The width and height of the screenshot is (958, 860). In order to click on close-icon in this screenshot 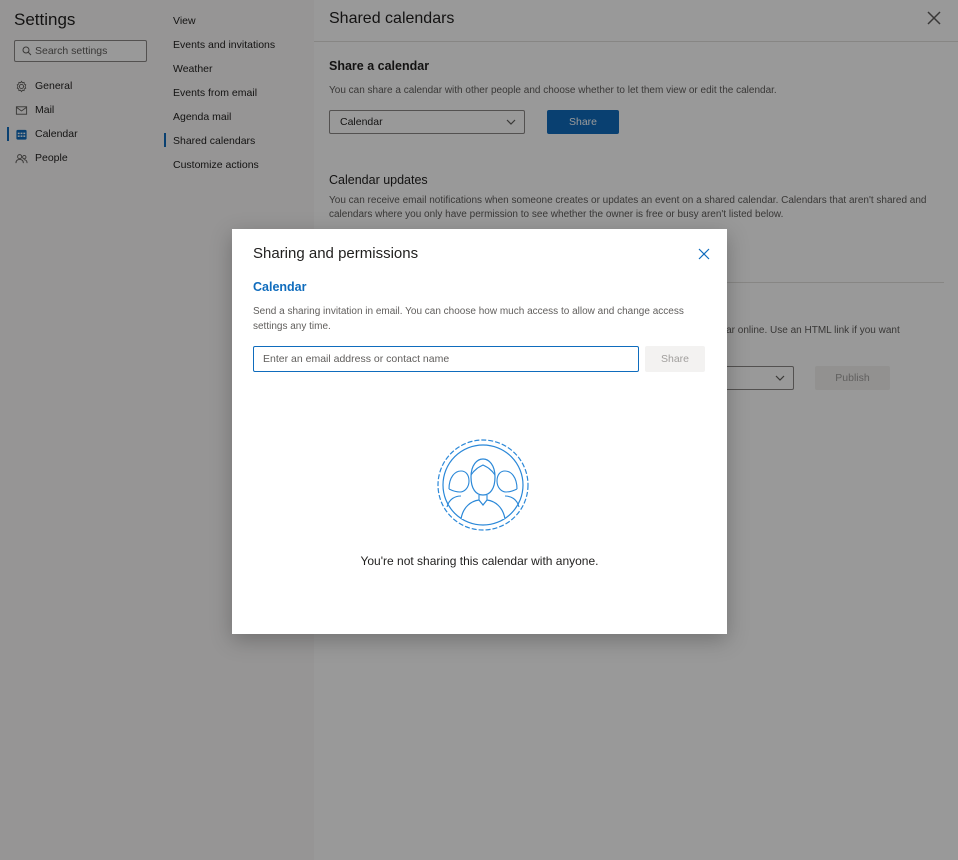, I will do `click(704, 254)`.